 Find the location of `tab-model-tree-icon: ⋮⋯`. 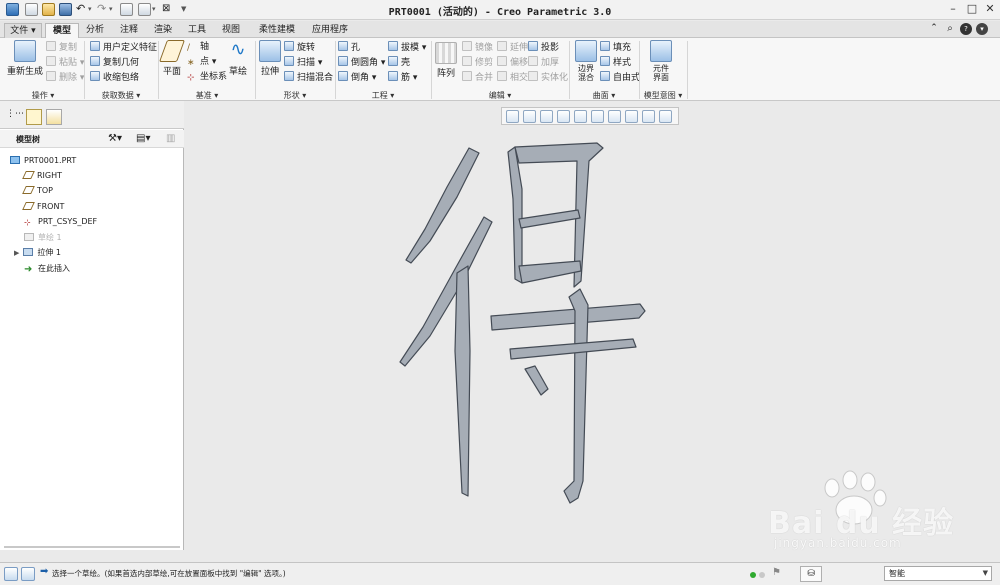

tab-model-tree-icon: ⋮⋯ is located at coordinates (15, 117).